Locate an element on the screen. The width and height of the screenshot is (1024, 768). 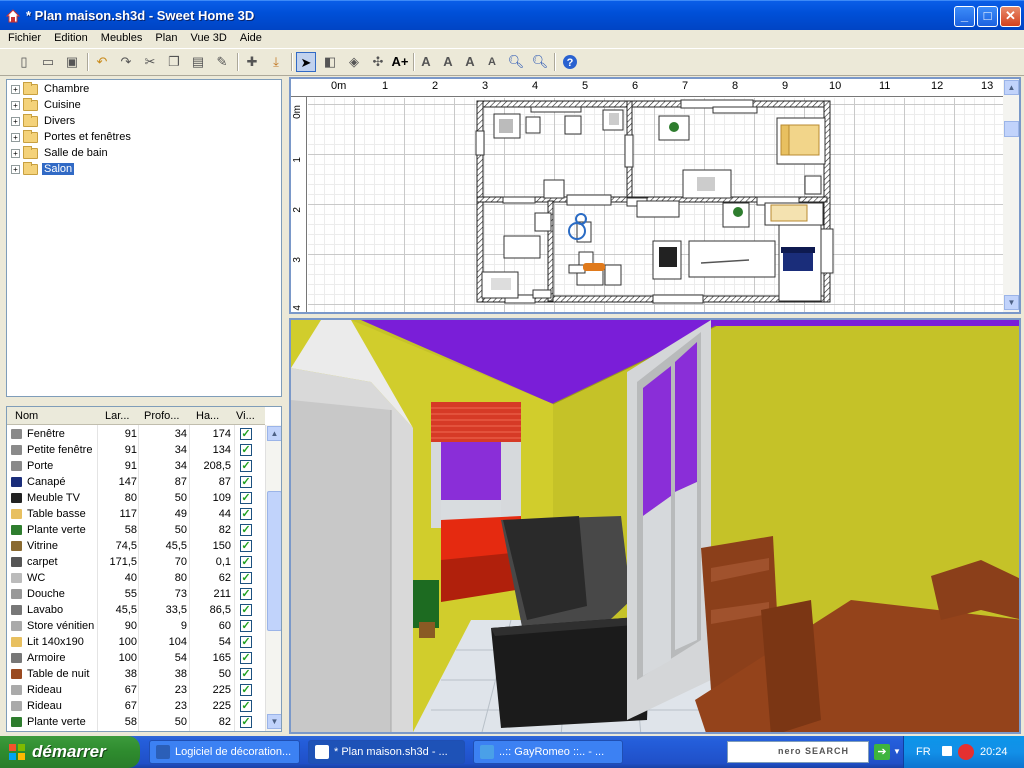
catalog-category-salon: + Salon is located at coordinates (43, 169).